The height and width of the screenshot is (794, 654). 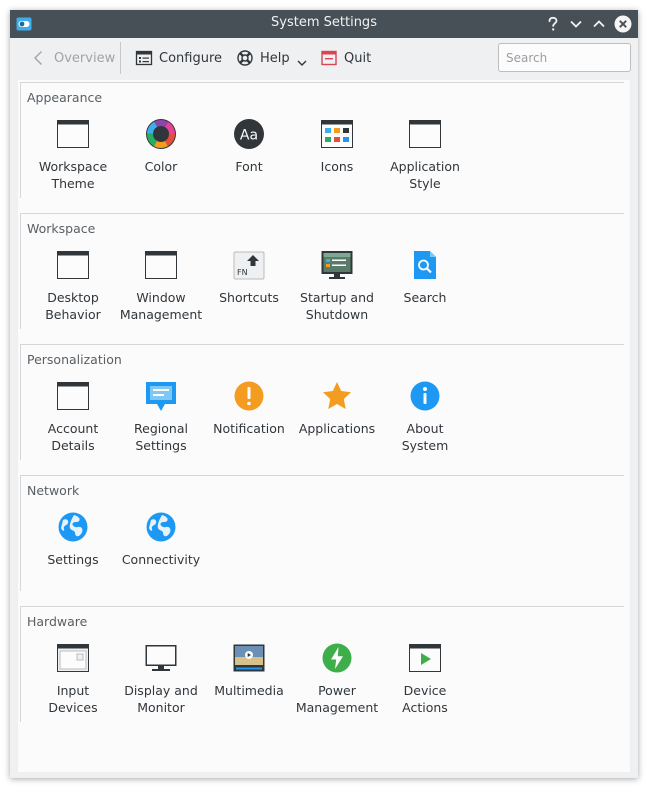 I want to click on close-button, so click(x=623, y=24).